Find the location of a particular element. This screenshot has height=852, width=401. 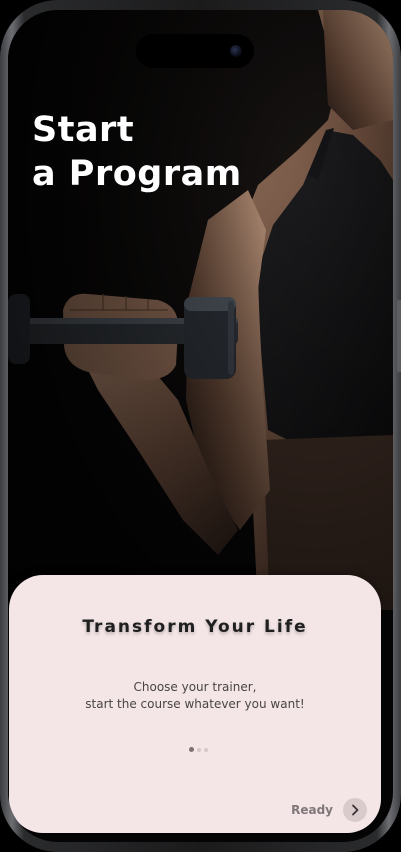

chevron-right-icon is located at coordinates (355, 810).